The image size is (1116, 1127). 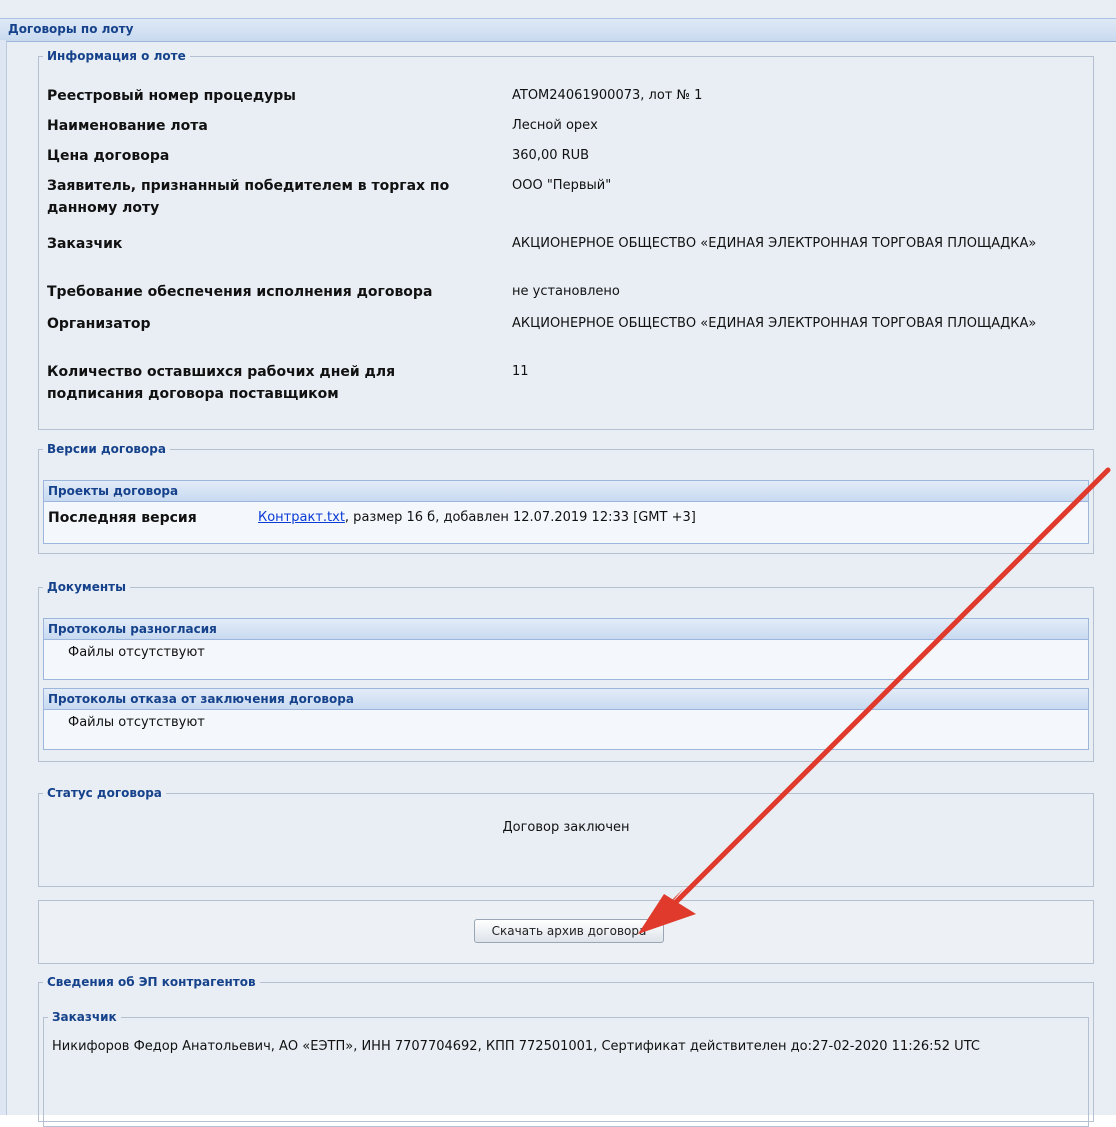 I want to click on lot-info-legend: Информация о лоте, so click(x=116, y=56).